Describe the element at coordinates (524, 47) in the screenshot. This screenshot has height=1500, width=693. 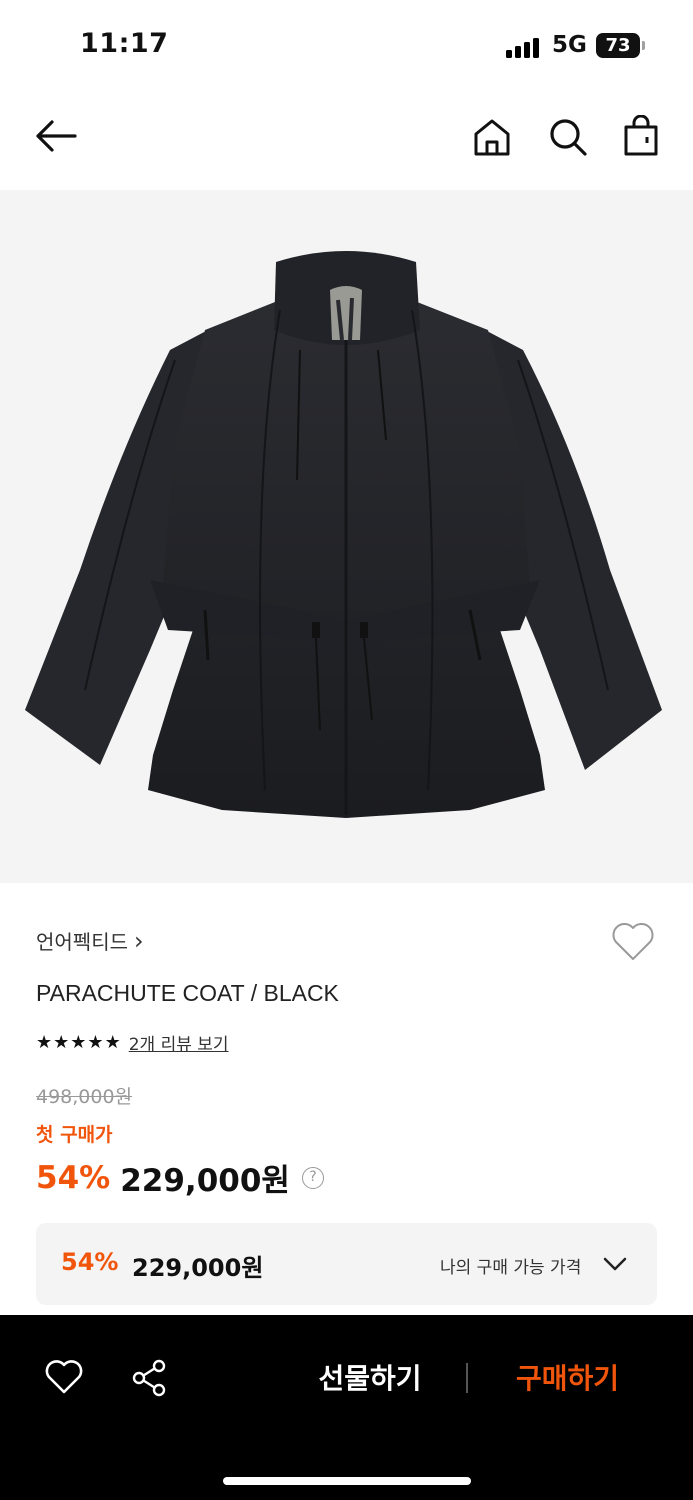
I see `signal-icon` at that location.